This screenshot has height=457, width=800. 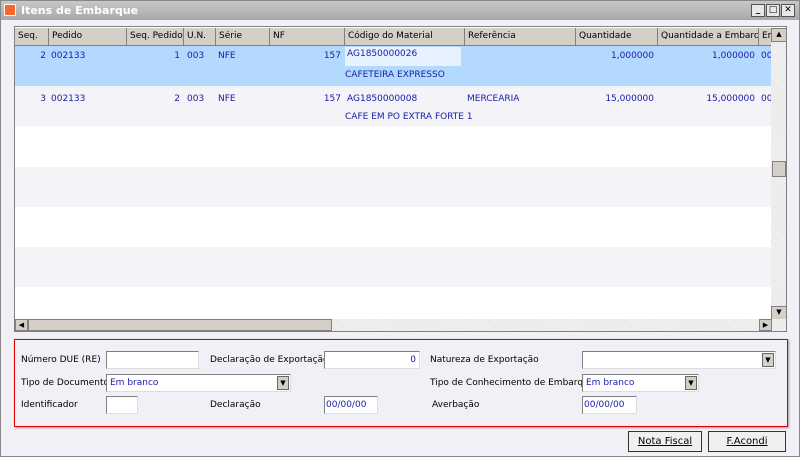 What do you see at coordinates (134, 383) in the screenshot?
I see `tipo-documento-value: Em branco` at bounding box center [134, 383].